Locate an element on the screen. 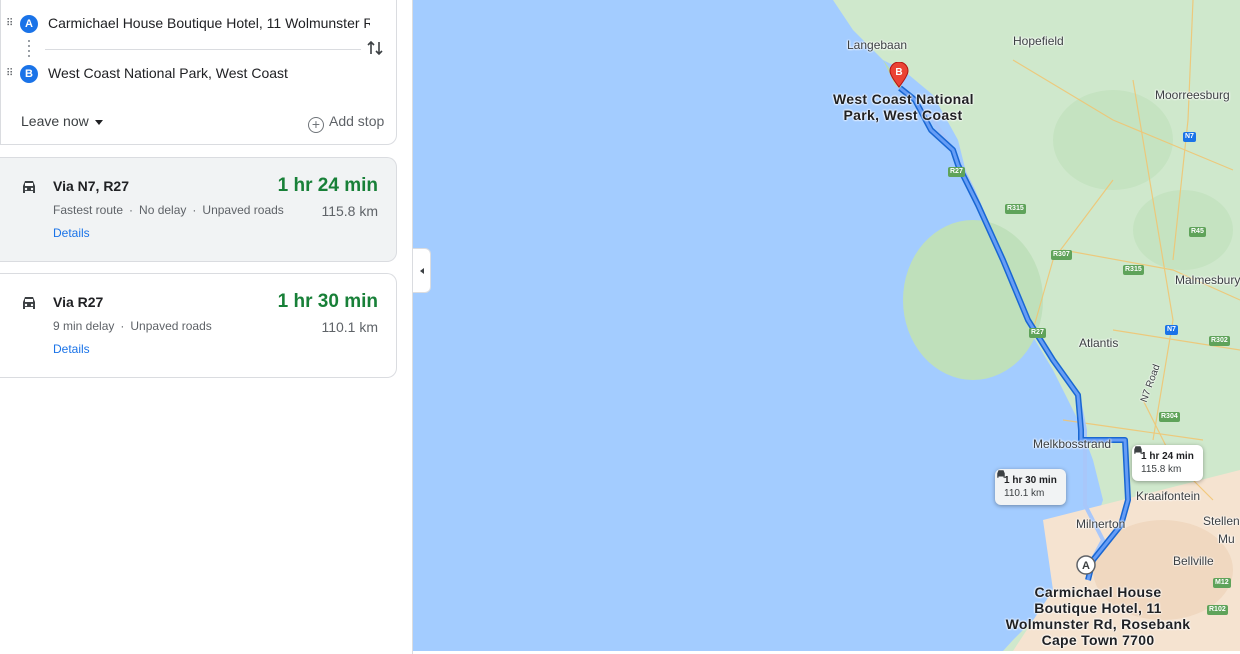 The height and width of the screenshot is (654, 1240). route-time: 1 hr 24 min is located at coordinates (327, 185).